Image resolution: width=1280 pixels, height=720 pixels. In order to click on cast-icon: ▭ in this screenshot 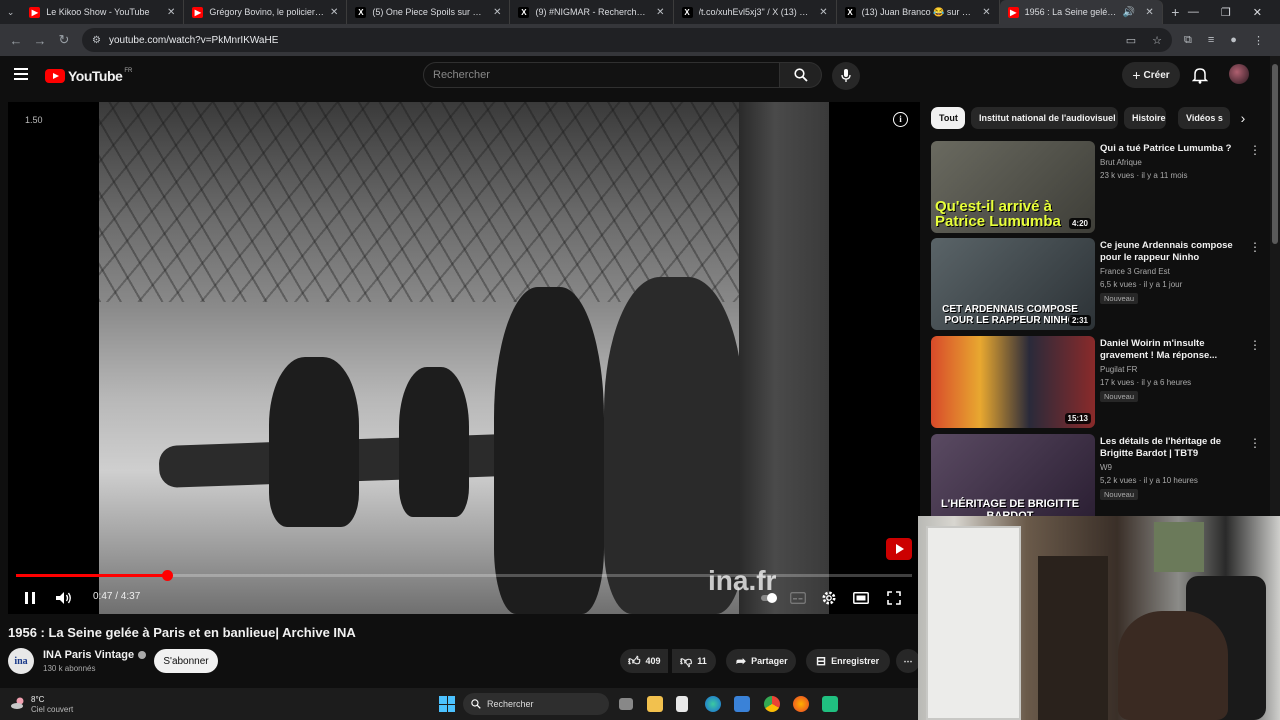, I will do `click(1131, 40)`.